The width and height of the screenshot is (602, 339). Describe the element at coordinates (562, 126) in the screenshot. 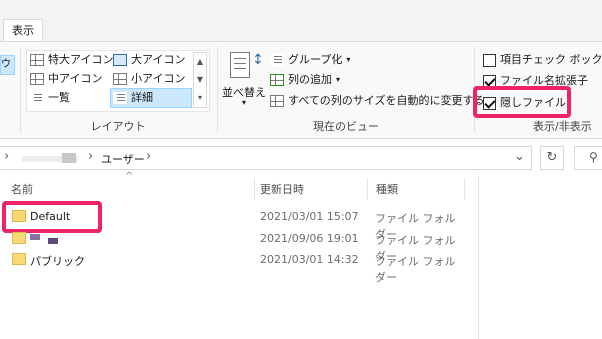

I see `show-hide-group-label: 表示/非表示` at that location.